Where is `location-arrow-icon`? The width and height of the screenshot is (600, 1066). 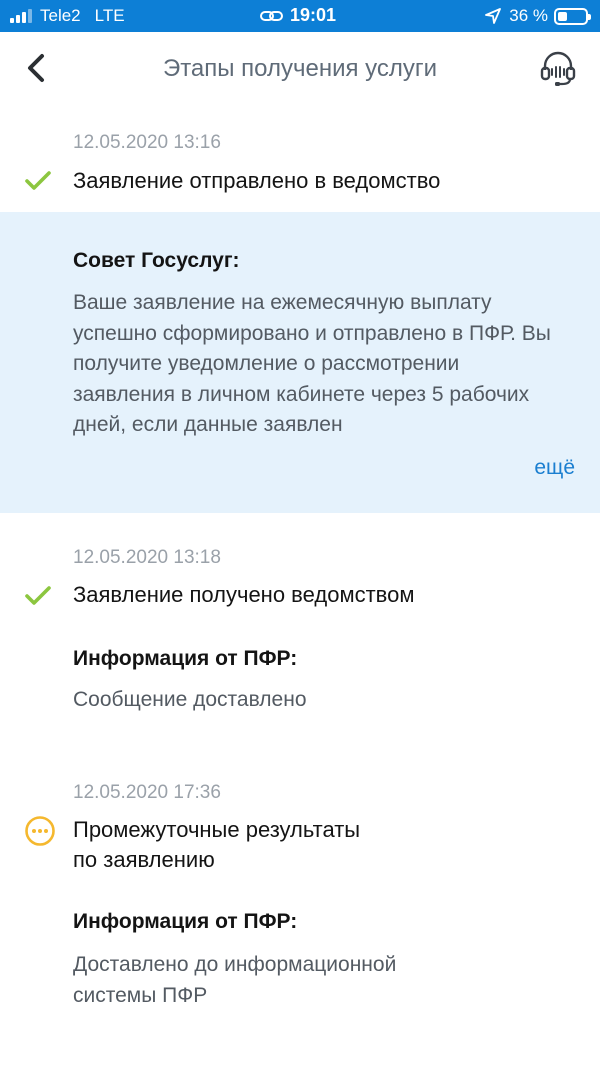
location-arrow-icon is located at coordinates (493, 16).